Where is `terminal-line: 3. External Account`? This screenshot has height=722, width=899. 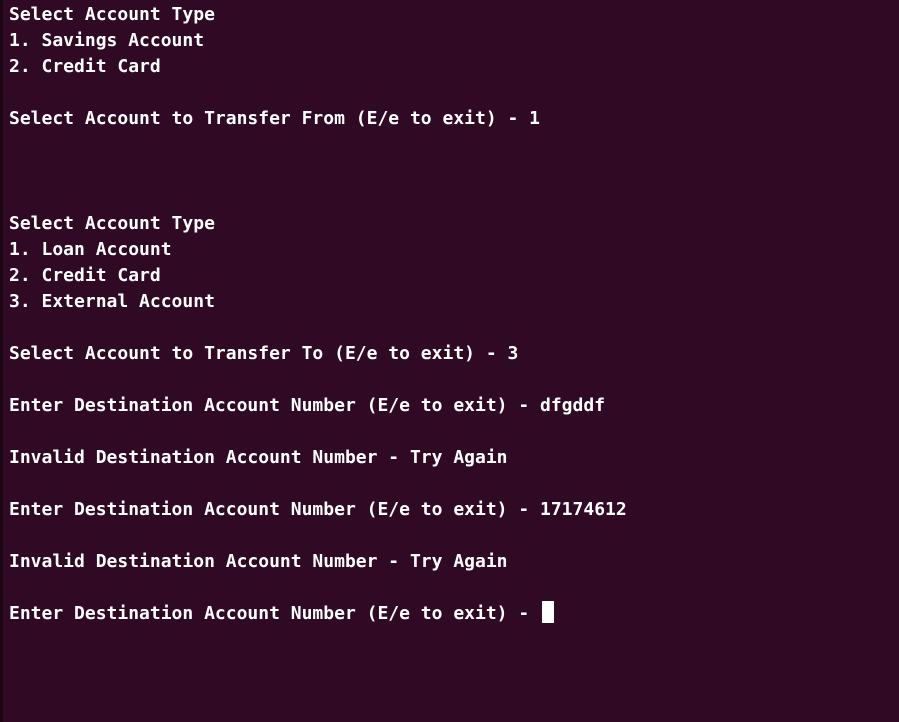
terminal-line: 3. External Account is located at coordinates (112, 301).